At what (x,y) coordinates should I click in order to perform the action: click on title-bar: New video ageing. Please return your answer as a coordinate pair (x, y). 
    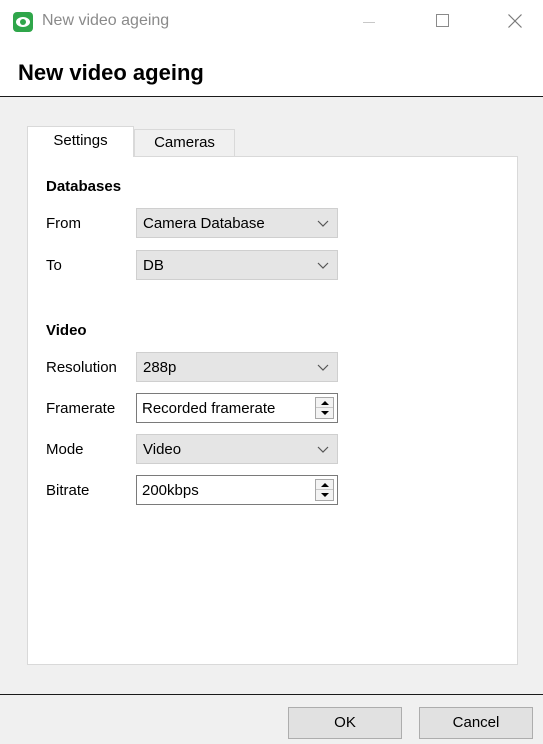
    Looking at the image, I should click on (271, 22).